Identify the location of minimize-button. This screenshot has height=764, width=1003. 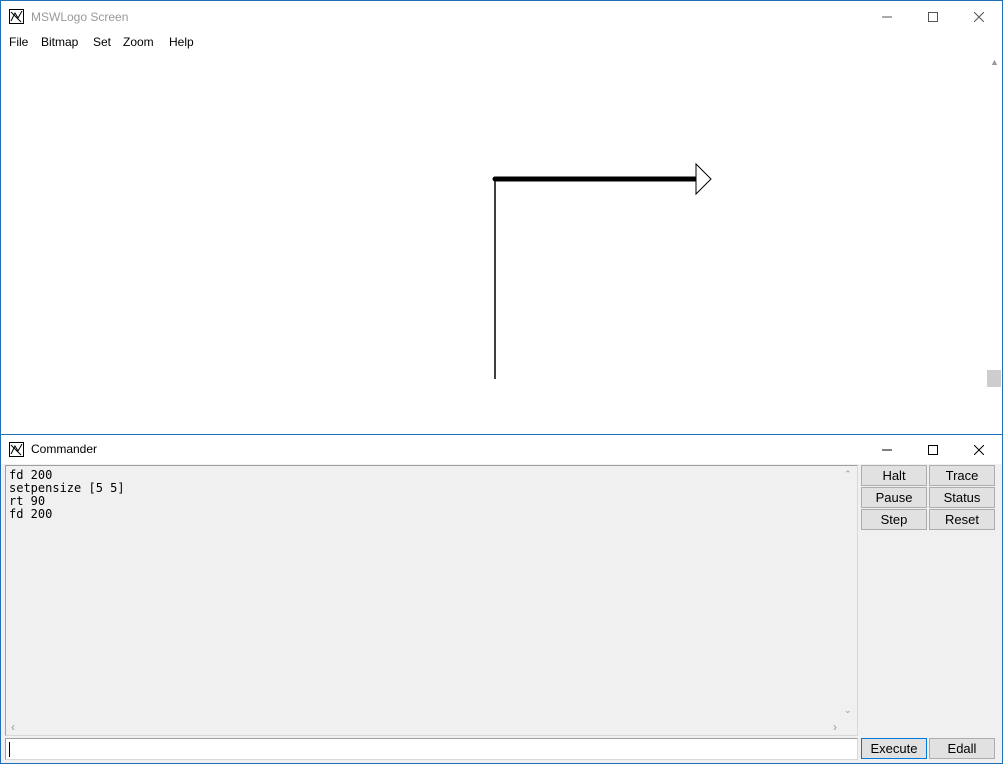
(887, 16).